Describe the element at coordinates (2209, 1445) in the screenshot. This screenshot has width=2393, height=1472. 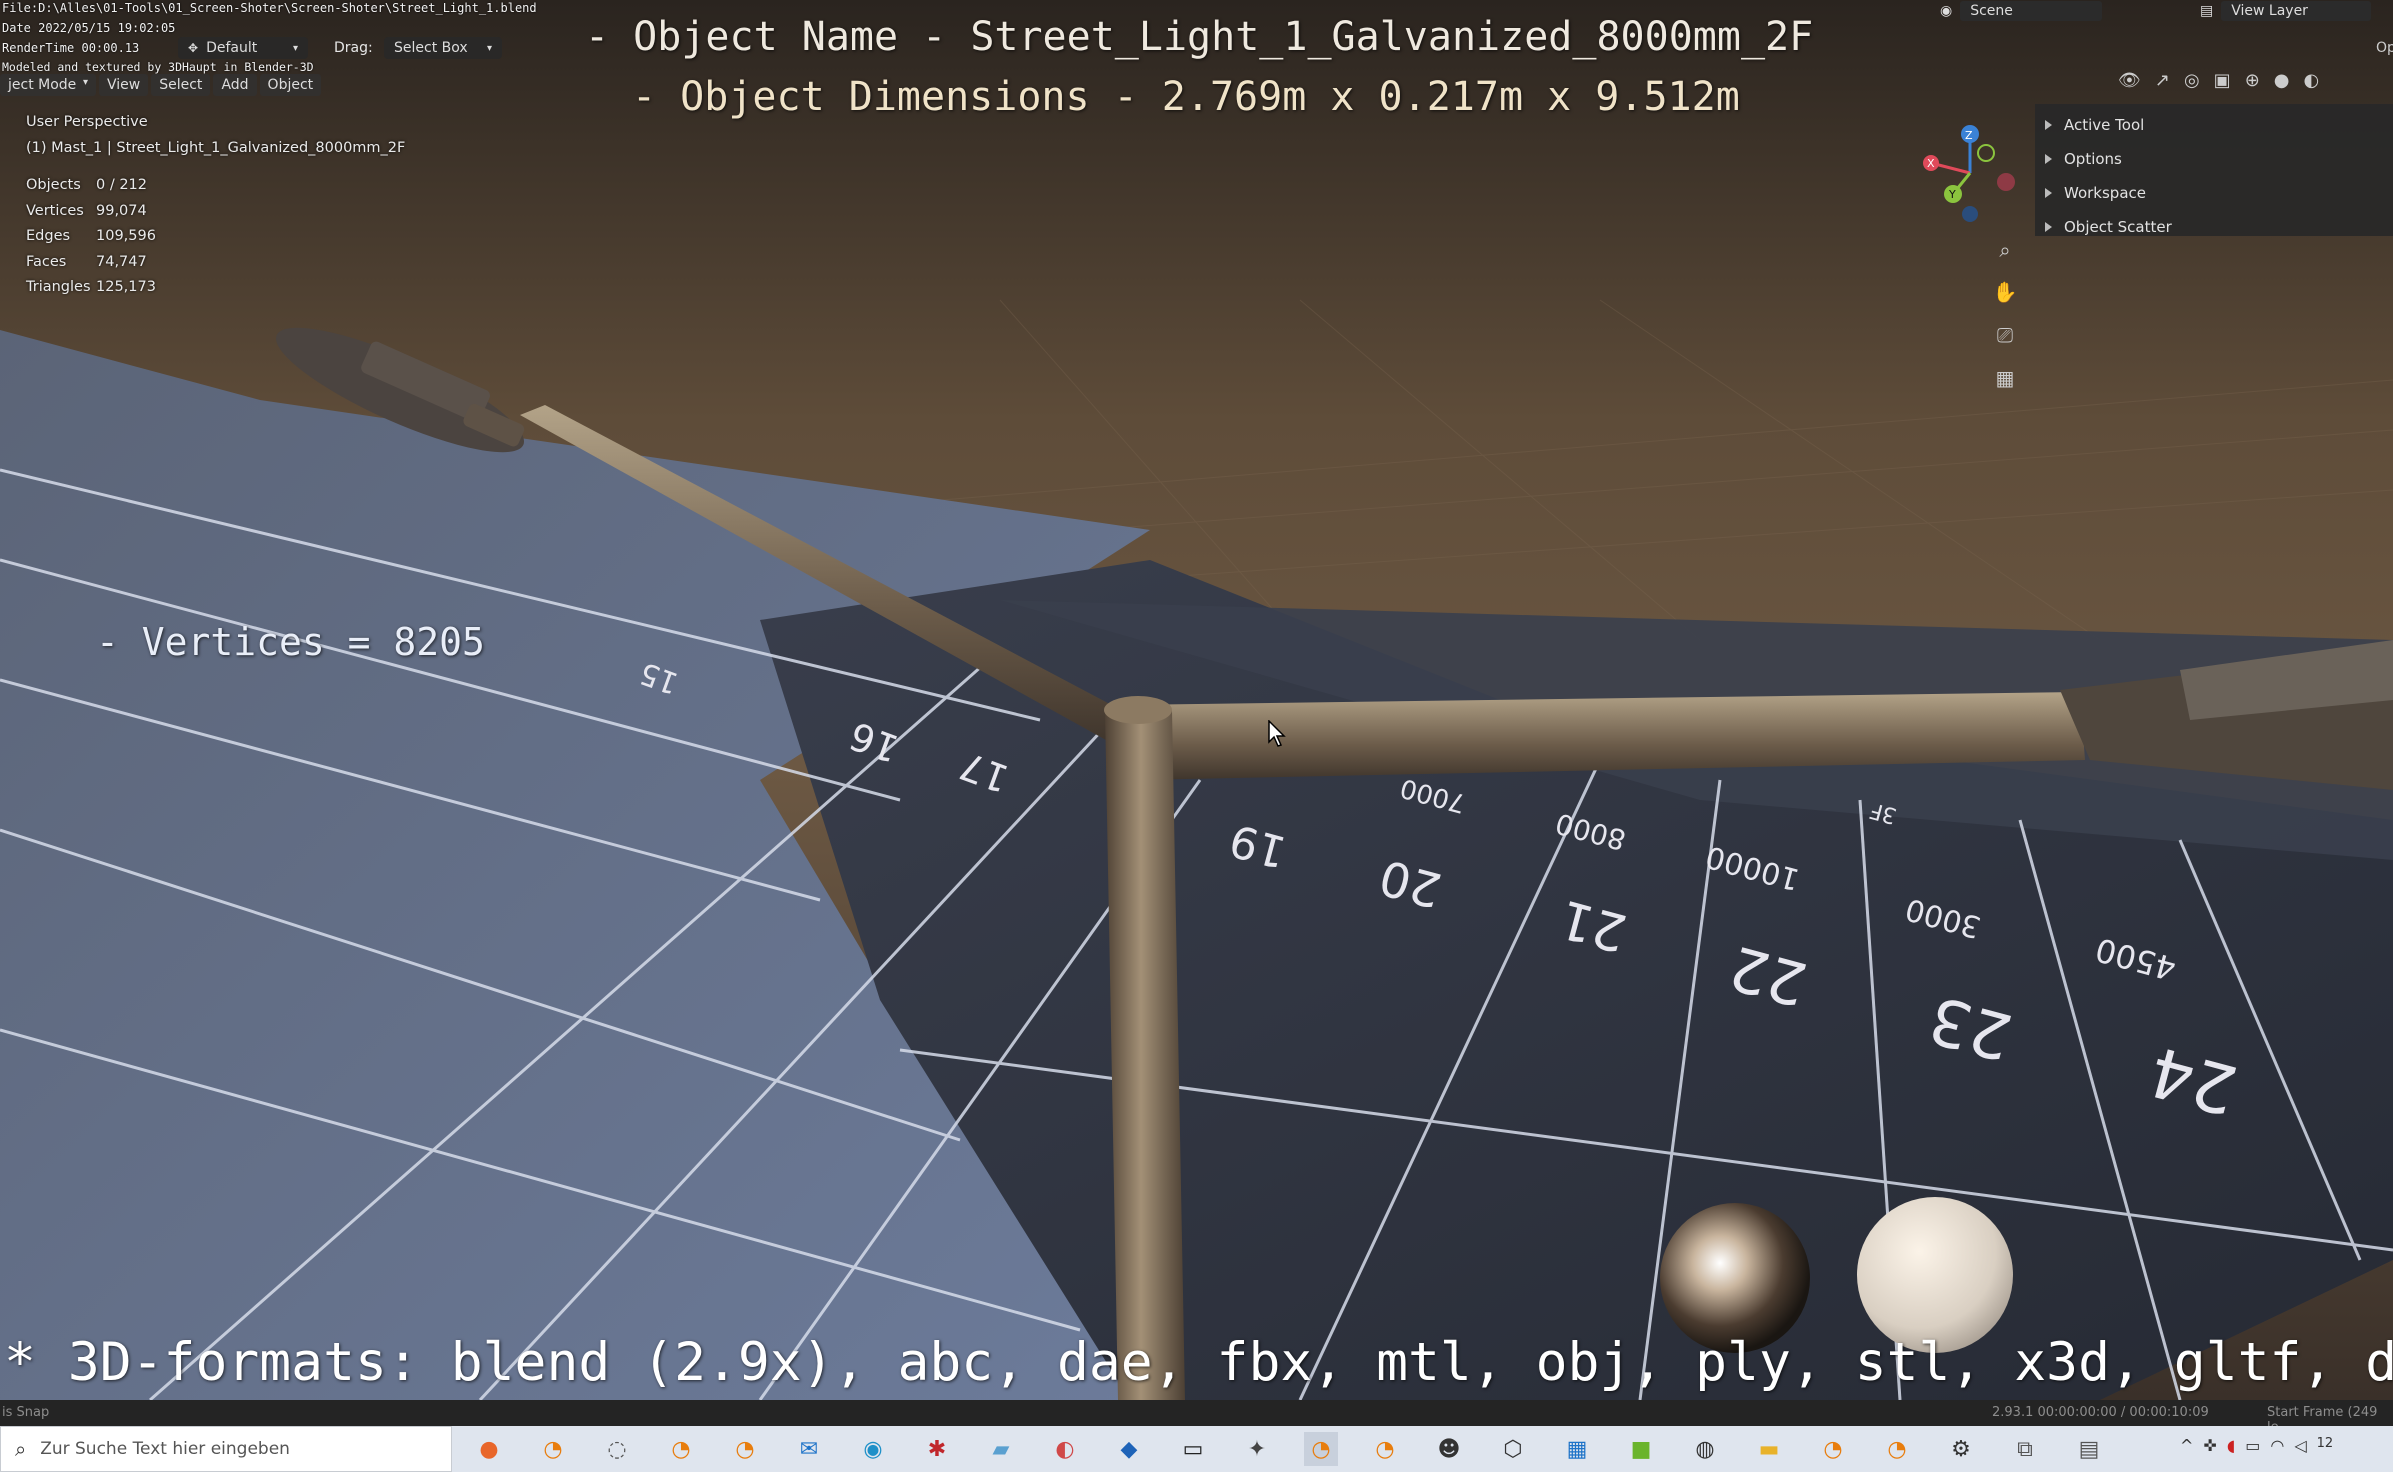
I see `tray-app-icon: ✜` at that location.